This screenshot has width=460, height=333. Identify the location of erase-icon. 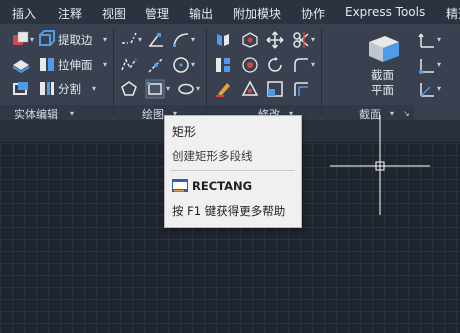
(223, 89).